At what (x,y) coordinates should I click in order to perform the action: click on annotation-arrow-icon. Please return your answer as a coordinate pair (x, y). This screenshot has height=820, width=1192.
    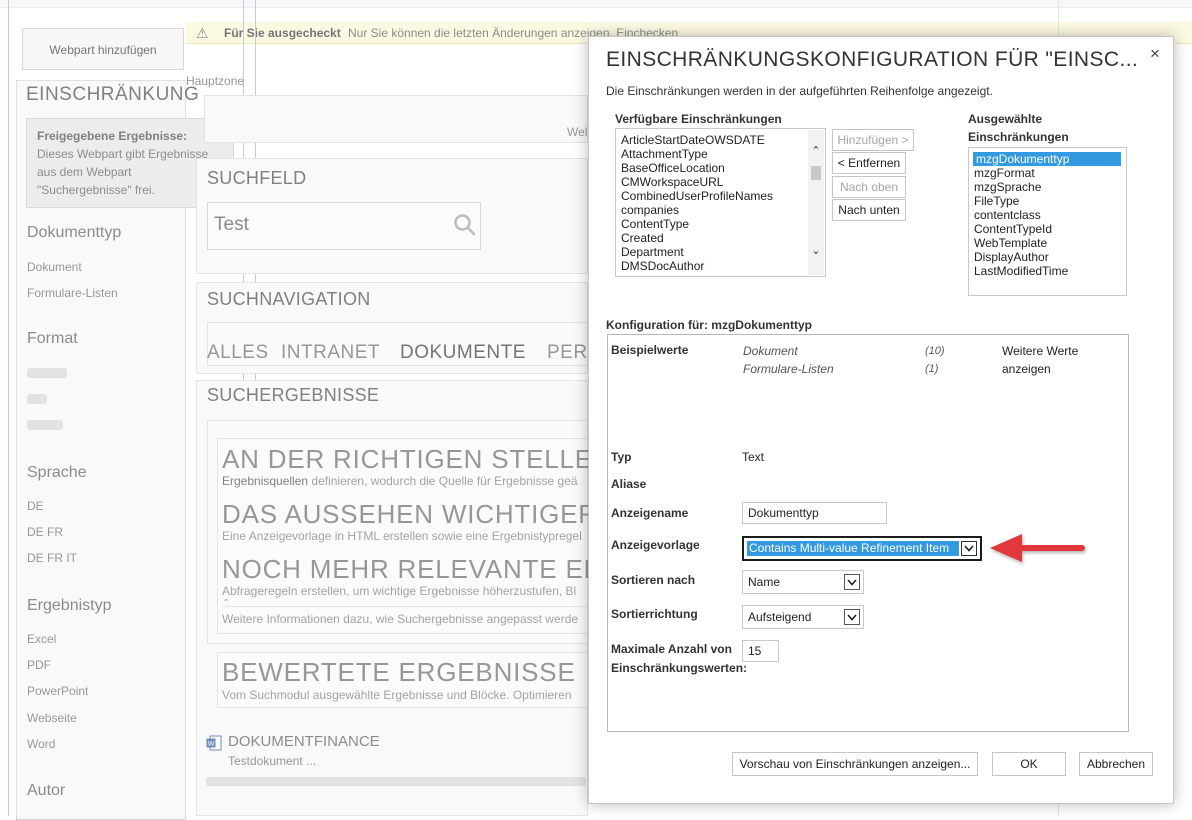
    Looking at the image, I should click on (1037, 548).